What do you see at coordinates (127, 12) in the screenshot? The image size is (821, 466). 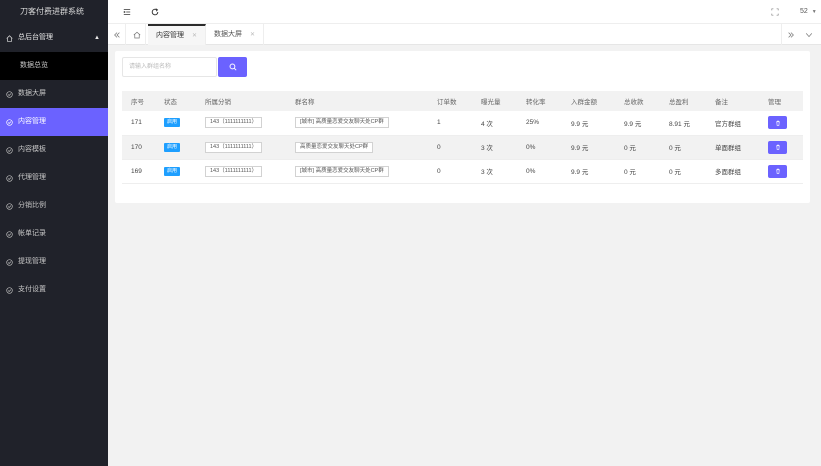 I see `menu-fold-icon` at bounding box center [127, 12].